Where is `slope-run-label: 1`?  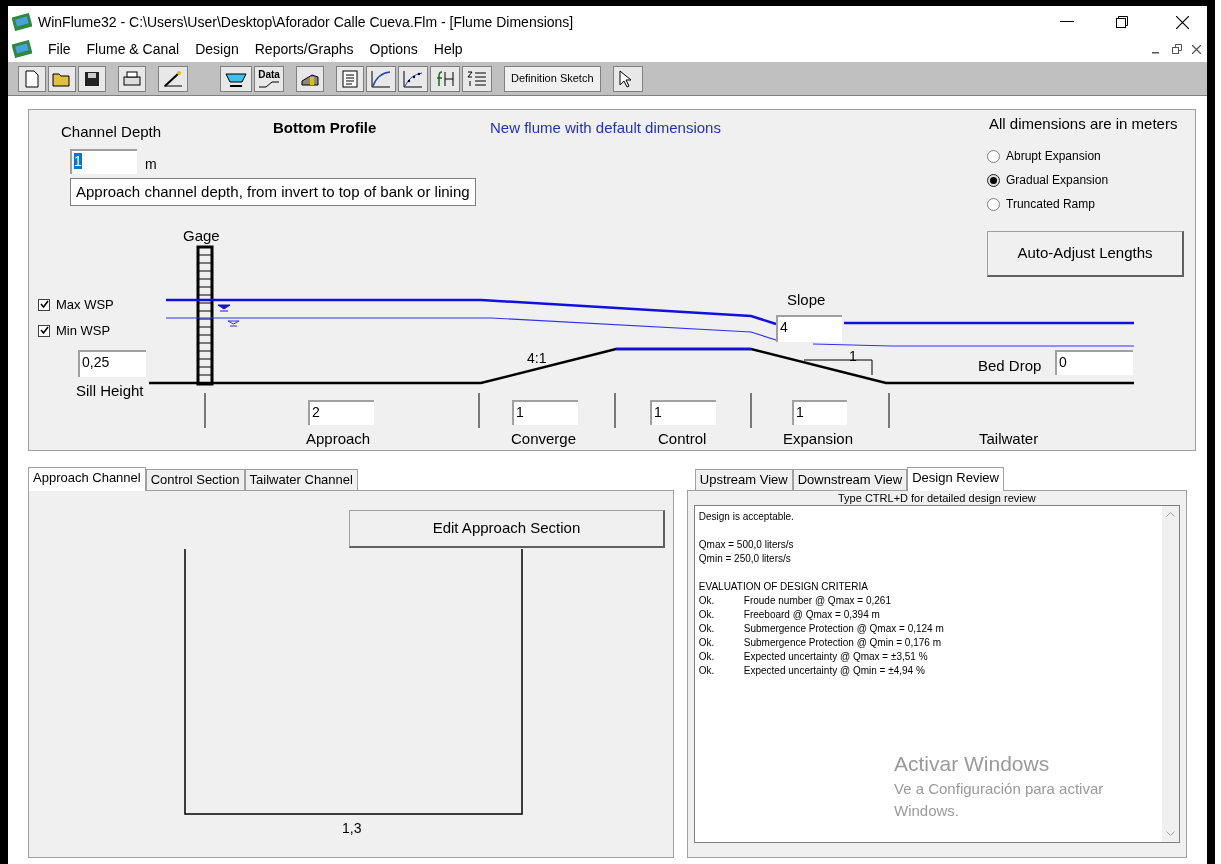 slope-run-label: 1 is located at coordinates (853, 356).